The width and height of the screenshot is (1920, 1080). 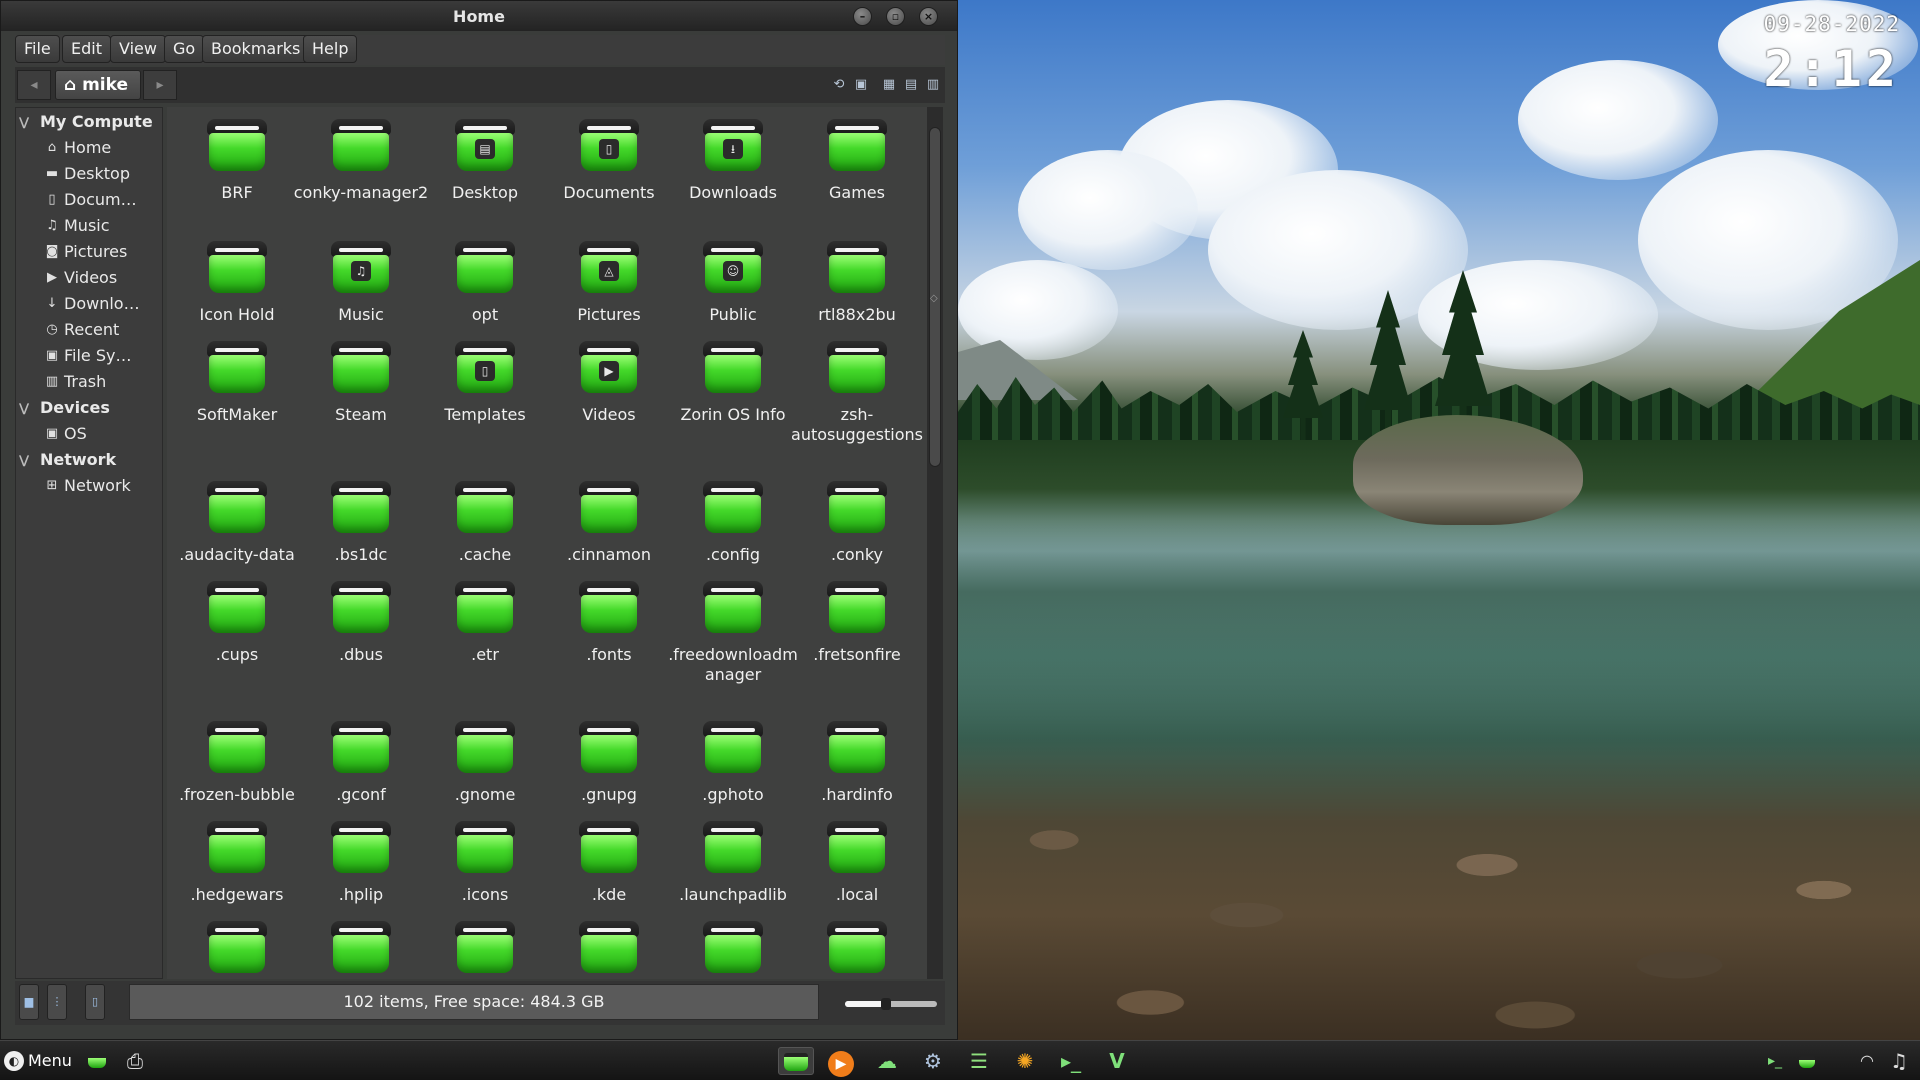 What do you see at coordinates (138, 49) in the screenshot?
I see `menu-view: View` at bounding box center [138, 49].